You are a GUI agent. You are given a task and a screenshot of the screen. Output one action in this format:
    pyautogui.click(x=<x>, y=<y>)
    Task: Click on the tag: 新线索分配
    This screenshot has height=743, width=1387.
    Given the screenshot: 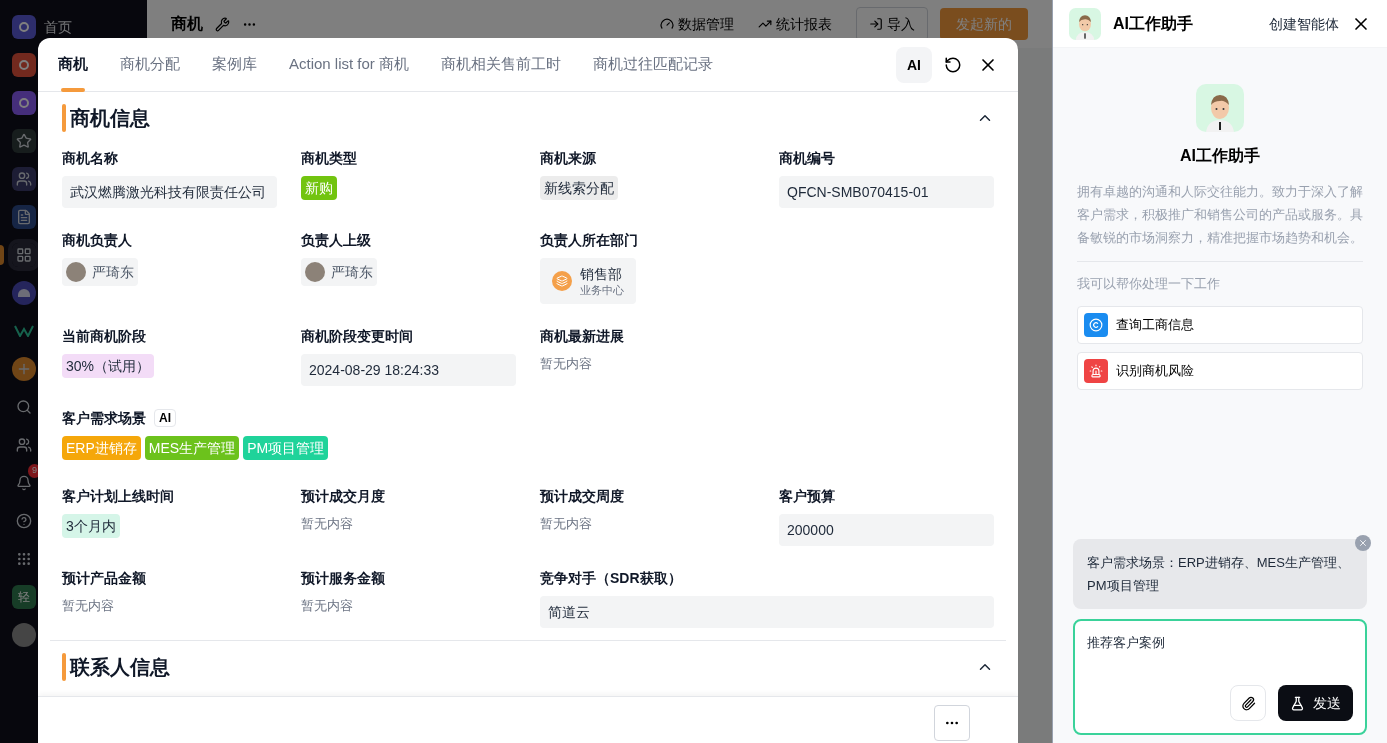 What is the action you would take?
    pyautogui.click(x=579, y=188)
    